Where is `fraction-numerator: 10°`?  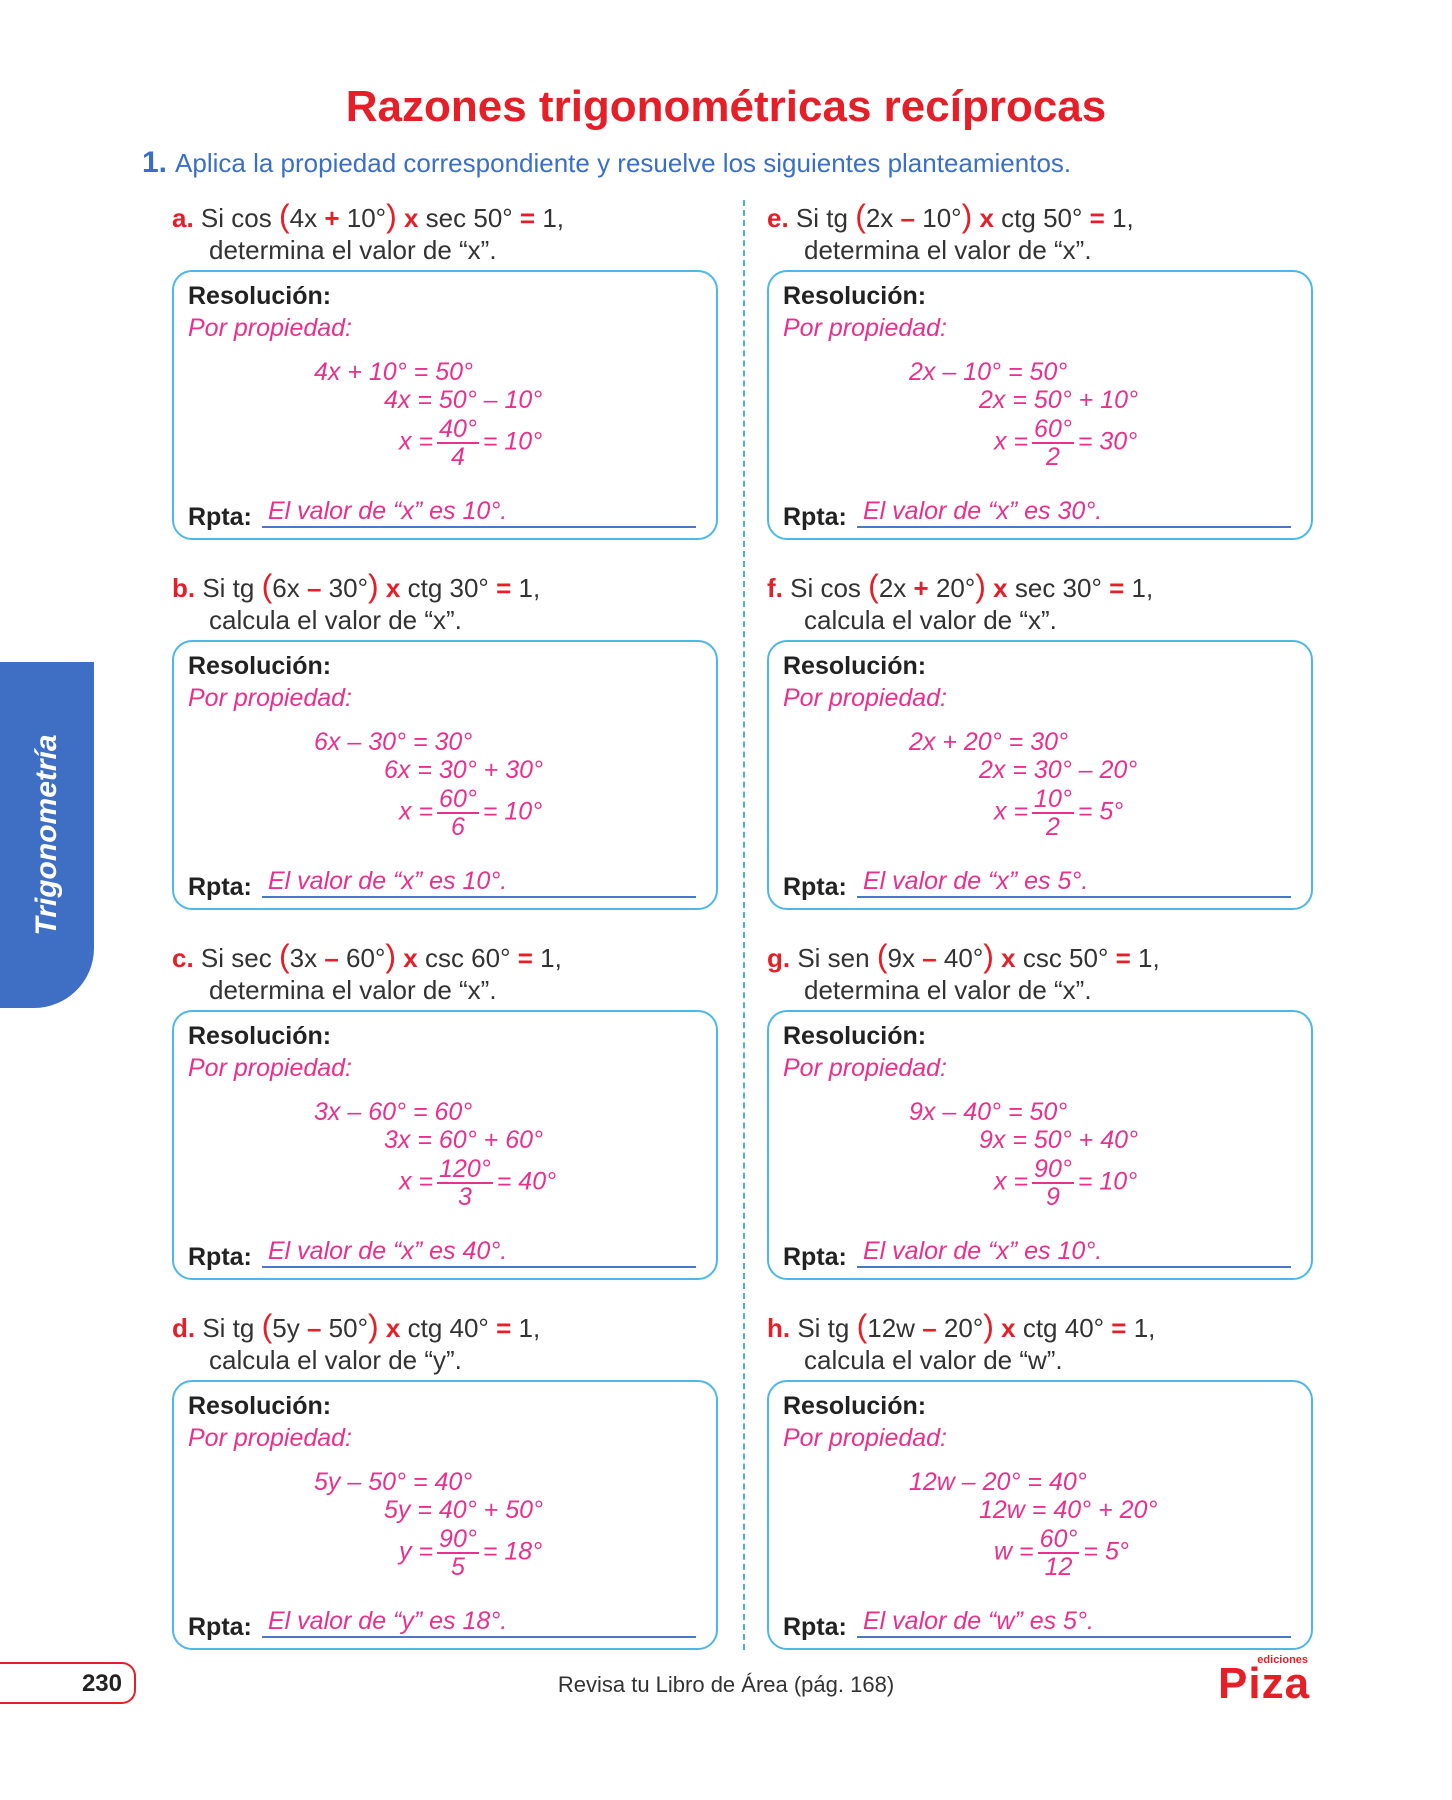 fraction-numerator: 10° is located at coordinates (1053, 799).